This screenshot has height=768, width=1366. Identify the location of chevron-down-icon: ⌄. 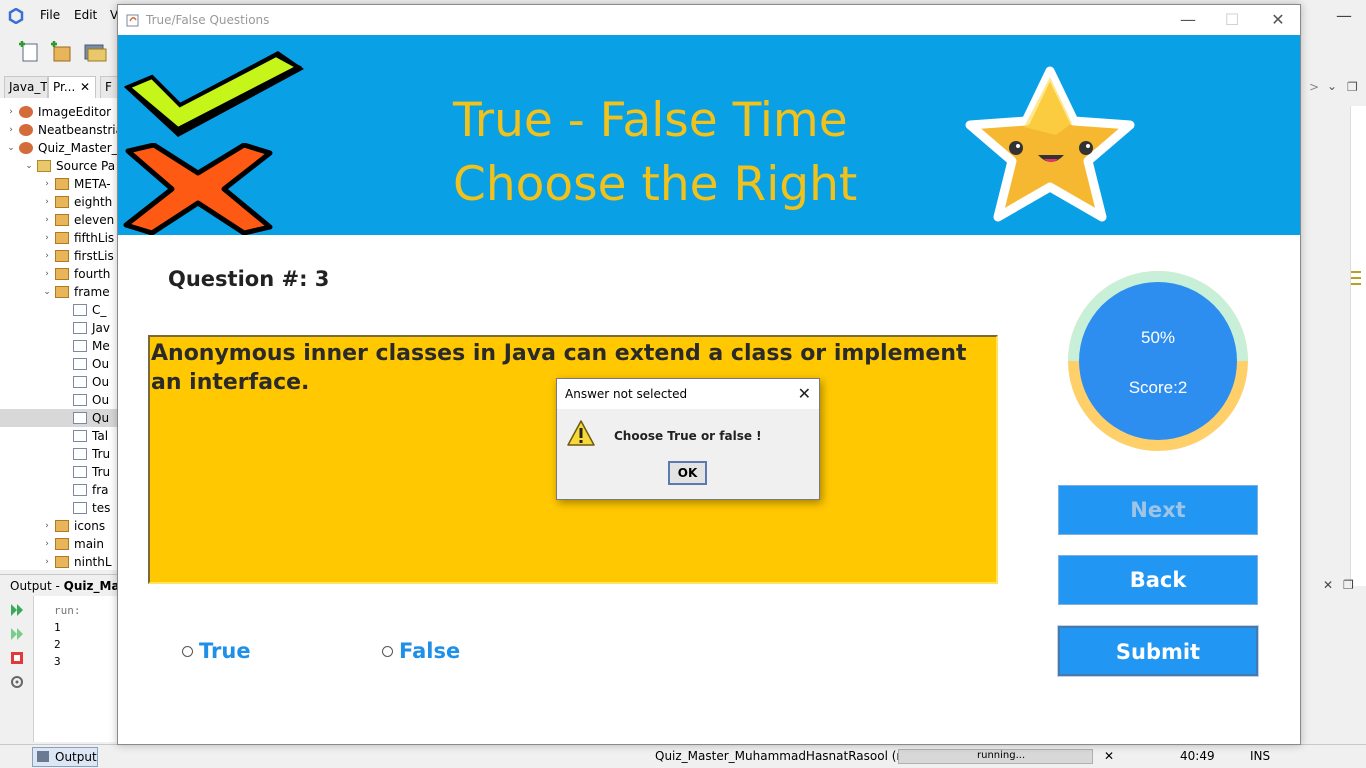
(1332, 86).